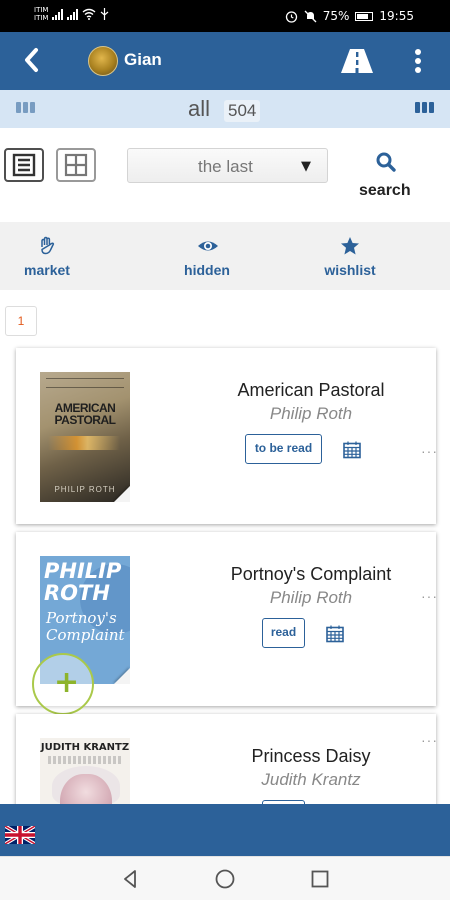 The height and width of the screenshot is (900, 450). Describe the element at coordinates (283, 449) in the screenshot. I see `reading-status-button: to be read` at that location.